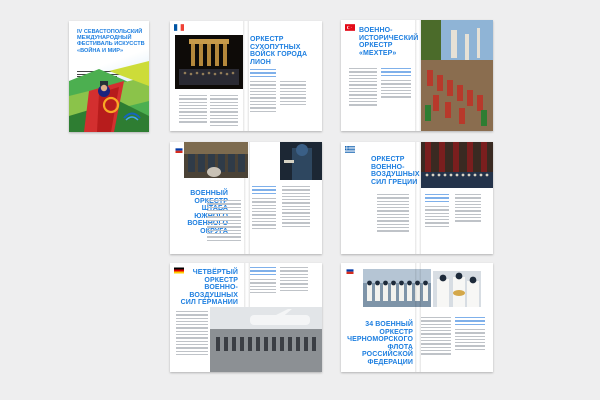 Image resolution: width=600 pixels, height=400 pixels. What do you see at coordinates (417, 75) in the screenshot?
I see `spread-turkey: ВОЕННО-ИСТОРИЧЕСКИЙ ОРКЕСТР «МЕХТЕР»` at bounding box center [417, 75].